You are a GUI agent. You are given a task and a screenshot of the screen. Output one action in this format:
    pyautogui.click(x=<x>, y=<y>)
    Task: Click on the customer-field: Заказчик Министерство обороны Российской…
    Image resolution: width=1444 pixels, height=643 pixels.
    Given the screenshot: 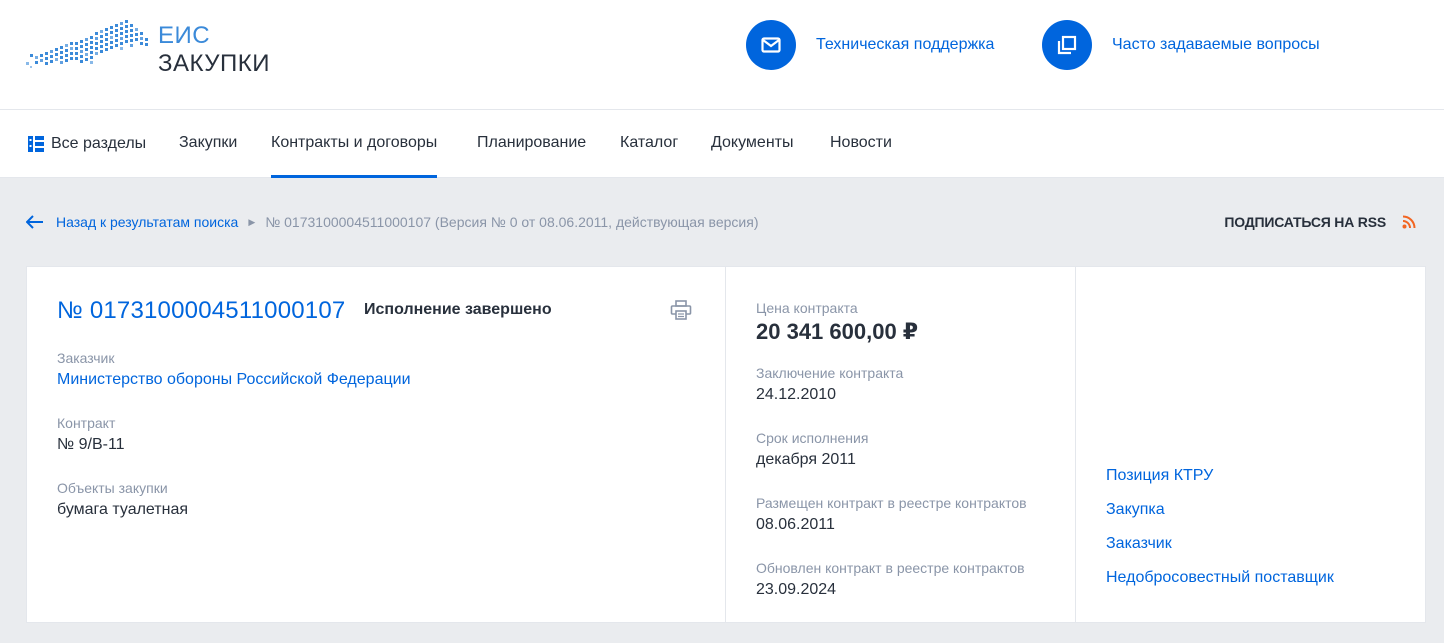 What is the action you would take?
    pyautogui.click(x=234, y=370)
    